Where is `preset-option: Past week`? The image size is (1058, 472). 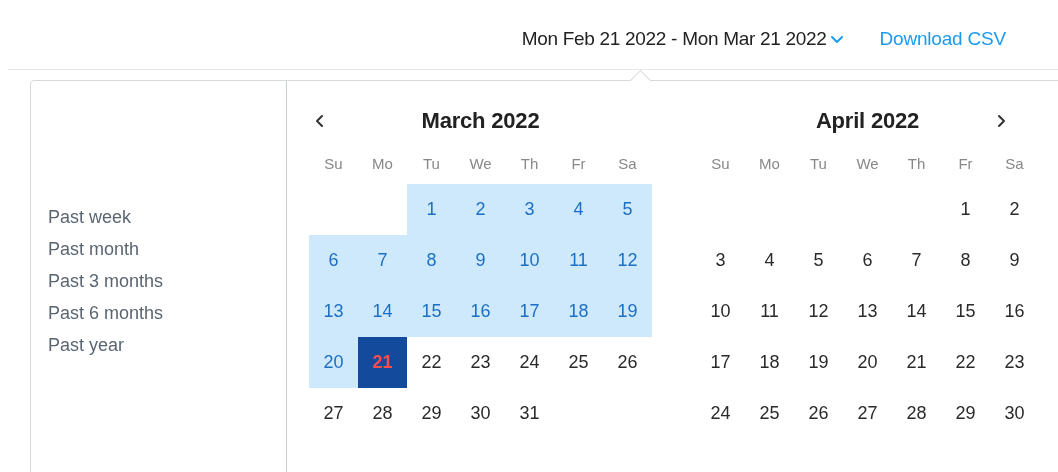
preset-option: Past week is located at coordinates (90, 217).